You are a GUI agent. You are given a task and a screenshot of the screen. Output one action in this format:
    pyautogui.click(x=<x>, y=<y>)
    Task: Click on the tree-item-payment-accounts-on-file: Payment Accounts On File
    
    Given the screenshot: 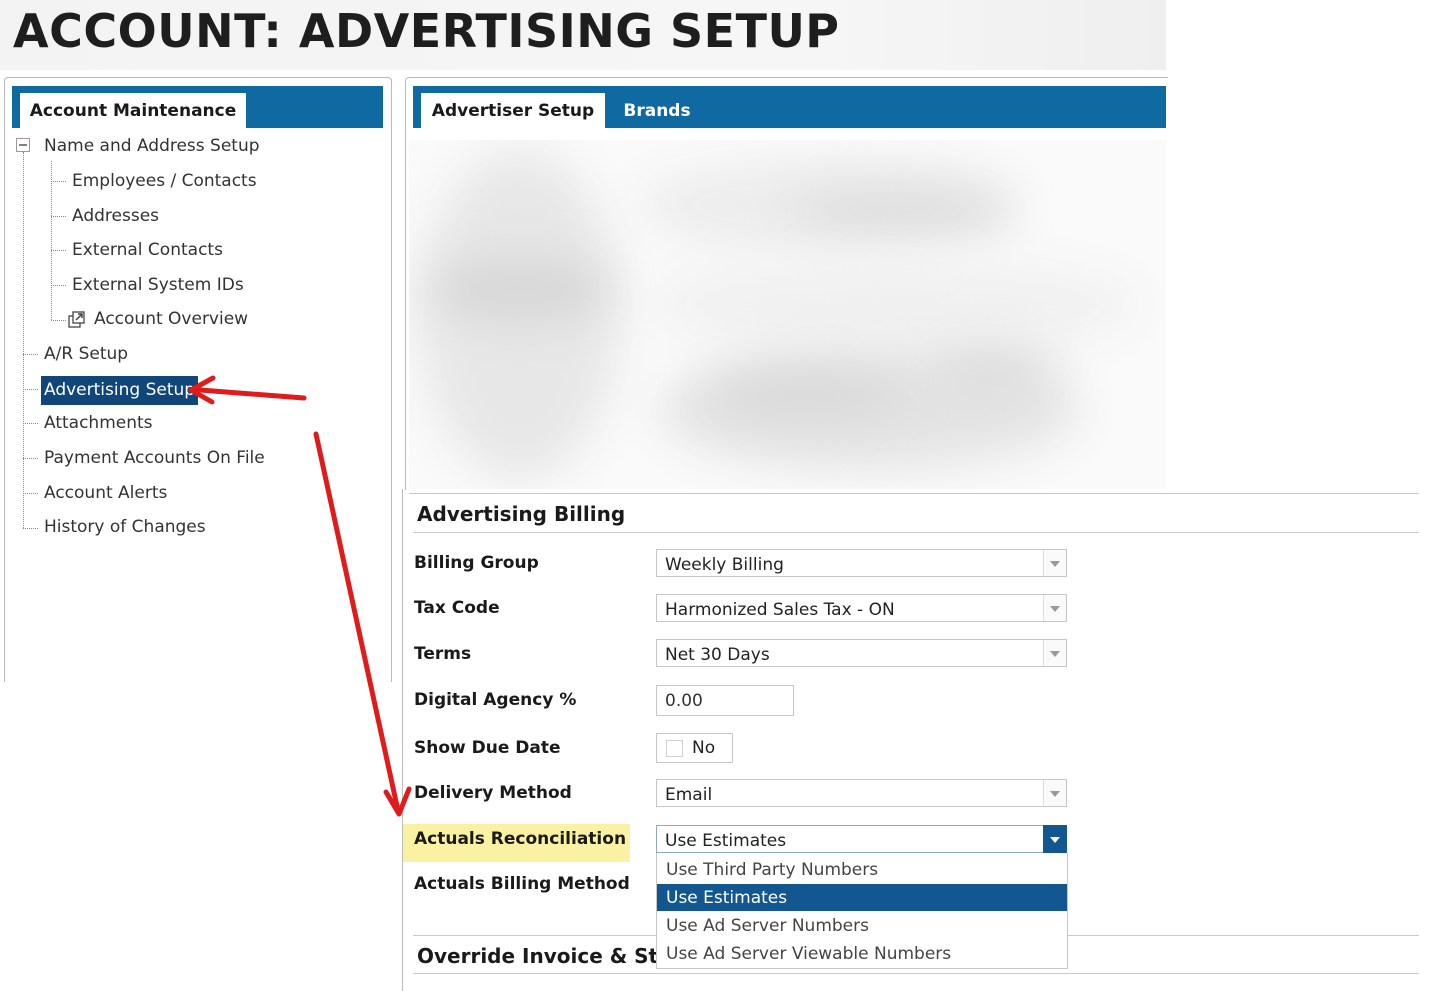 What is the action you would take?
    pyautogui.click(x=154, y=458)
    